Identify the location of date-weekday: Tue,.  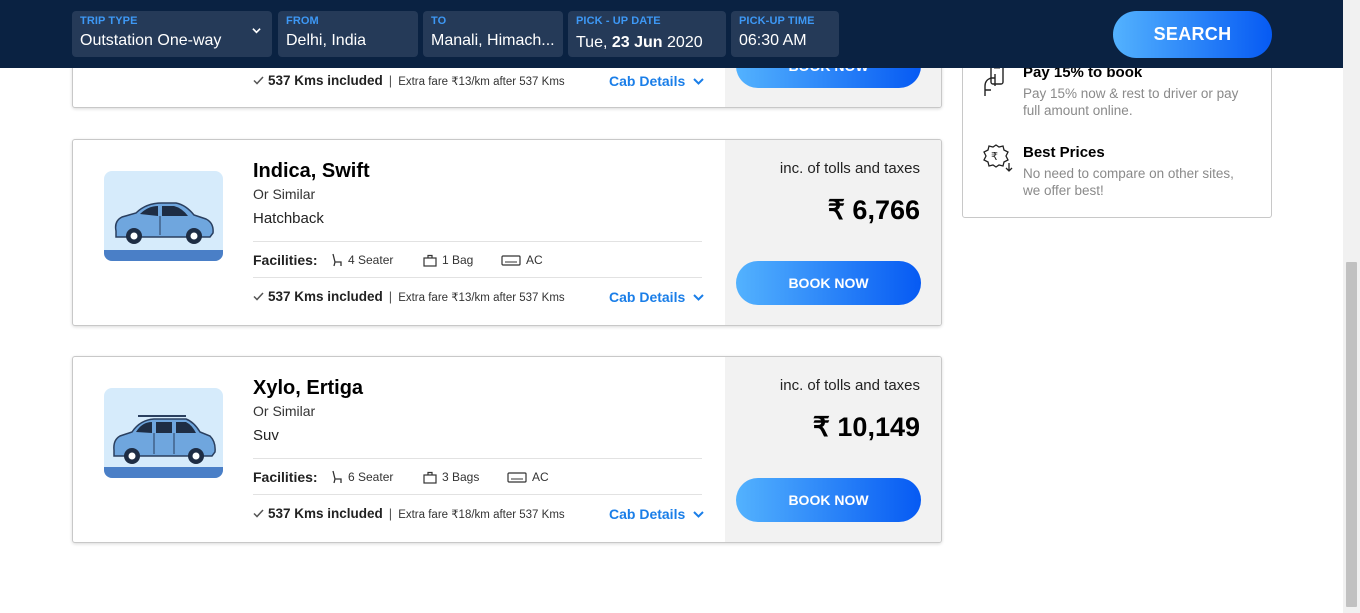
(592, 42).